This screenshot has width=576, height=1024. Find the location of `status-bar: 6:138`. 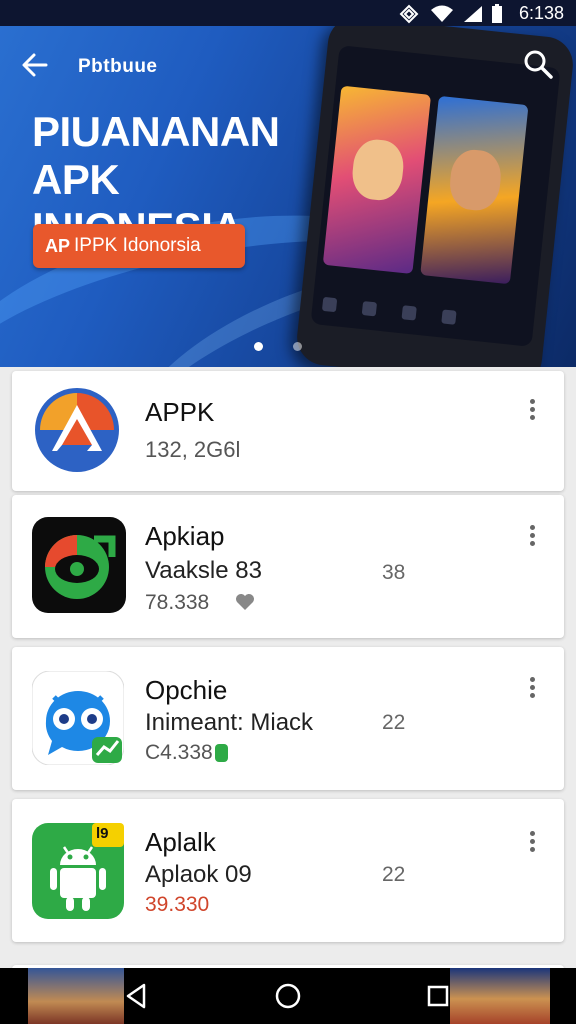

status-bar: 6:138 is located at coordinates (288, 13).